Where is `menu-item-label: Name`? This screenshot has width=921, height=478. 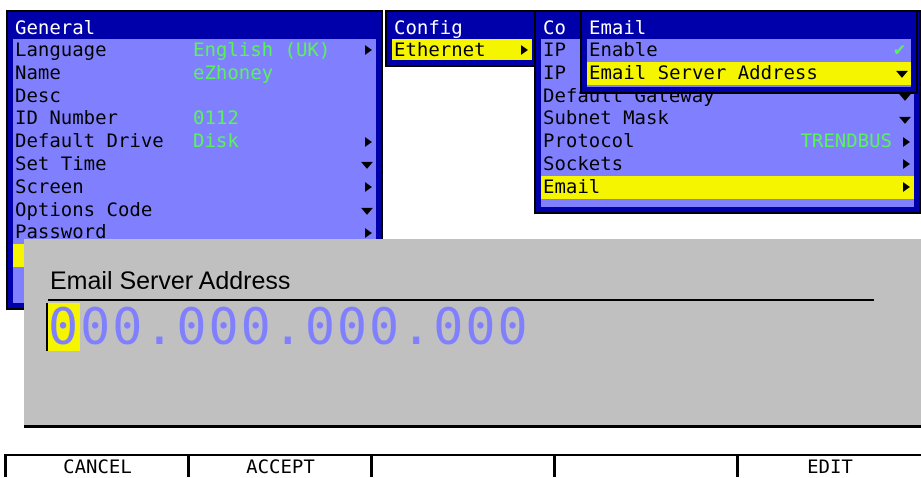 menu-item-label: Name is located at coordinates (38, 72).